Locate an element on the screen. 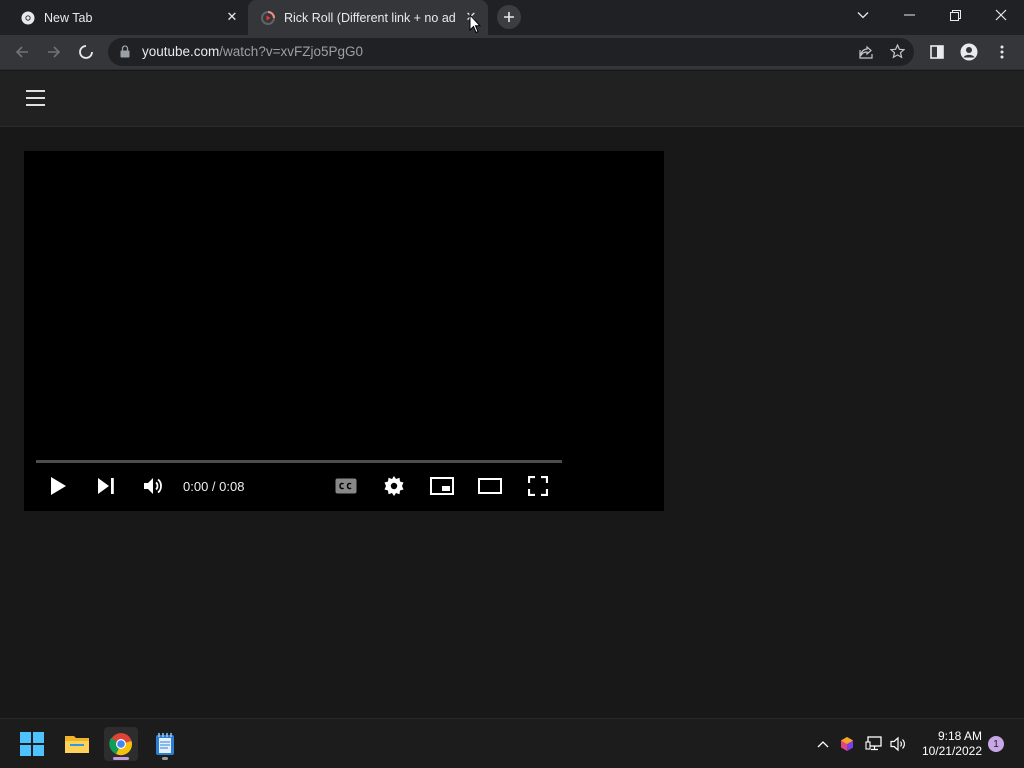 Image resolution: width=1024 pixels, height=768 pixels. play-icon is located at coordinates (58, 486).